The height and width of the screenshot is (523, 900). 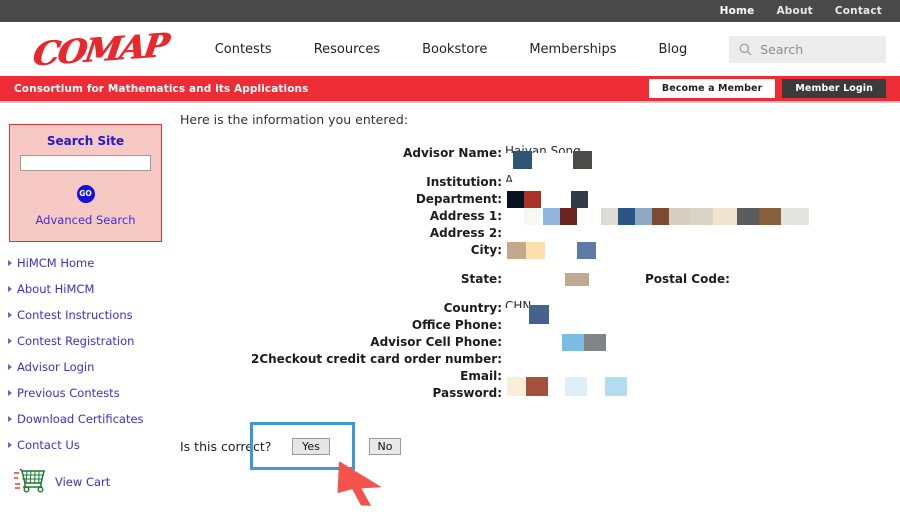 I want to click on table-row-department: Department:, so click(x=537, y=199).